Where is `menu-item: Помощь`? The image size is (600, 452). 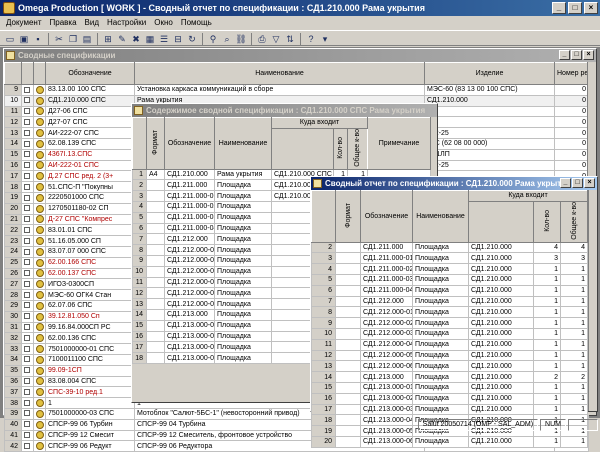 menu-item: Помощь is located at coordinates (196, 24).